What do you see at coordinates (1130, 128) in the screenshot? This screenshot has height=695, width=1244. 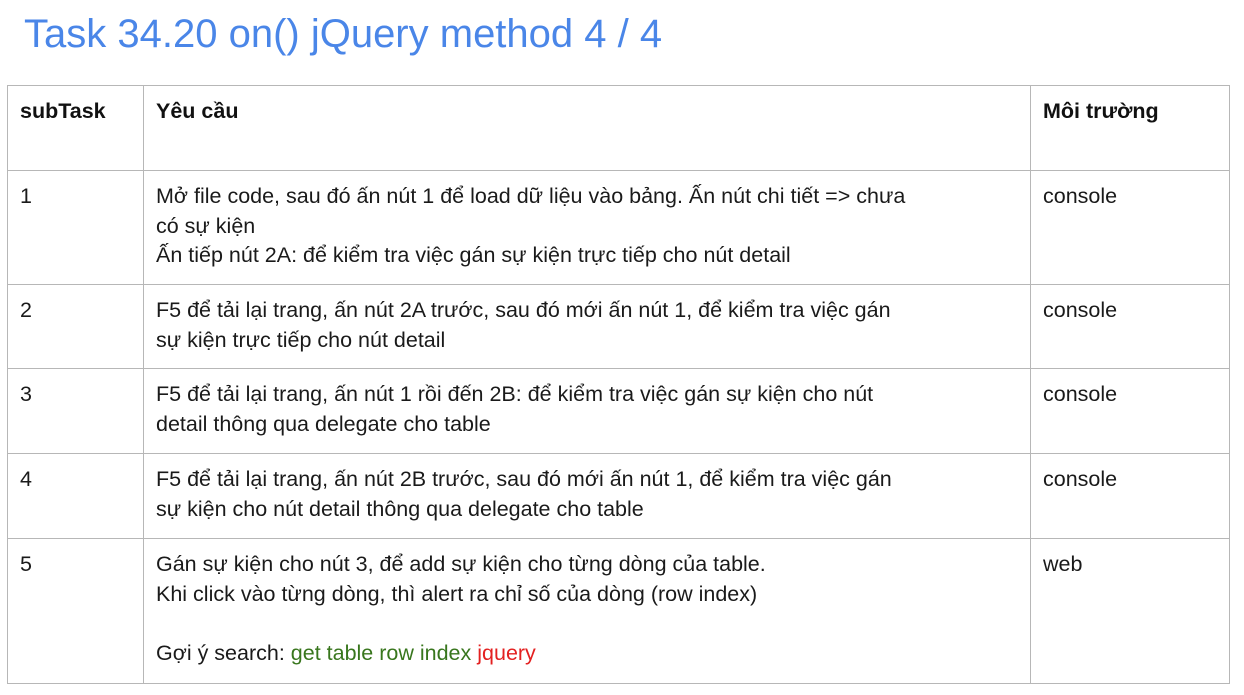 I see `header-environment: Môi trường` at bounding box center [1130, 128].